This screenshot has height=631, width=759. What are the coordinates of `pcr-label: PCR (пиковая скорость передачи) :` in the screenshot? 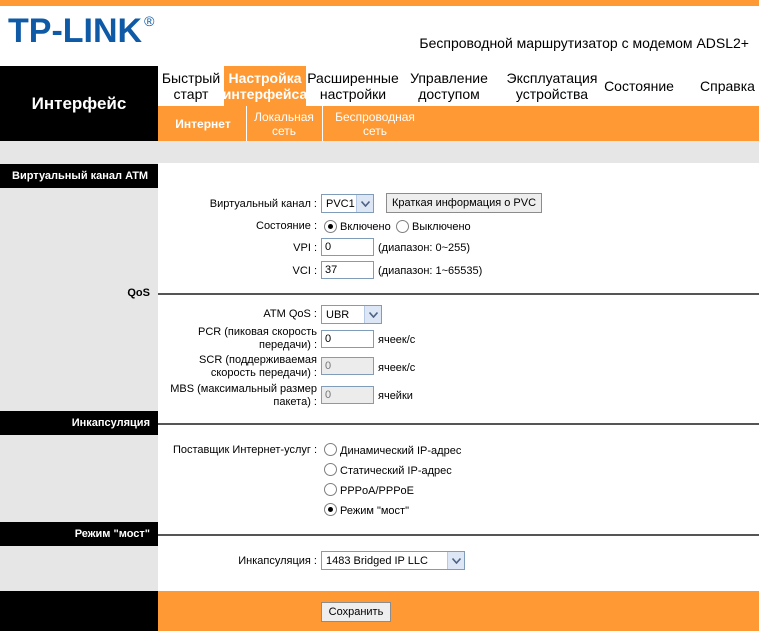 It's located at (238, 339).